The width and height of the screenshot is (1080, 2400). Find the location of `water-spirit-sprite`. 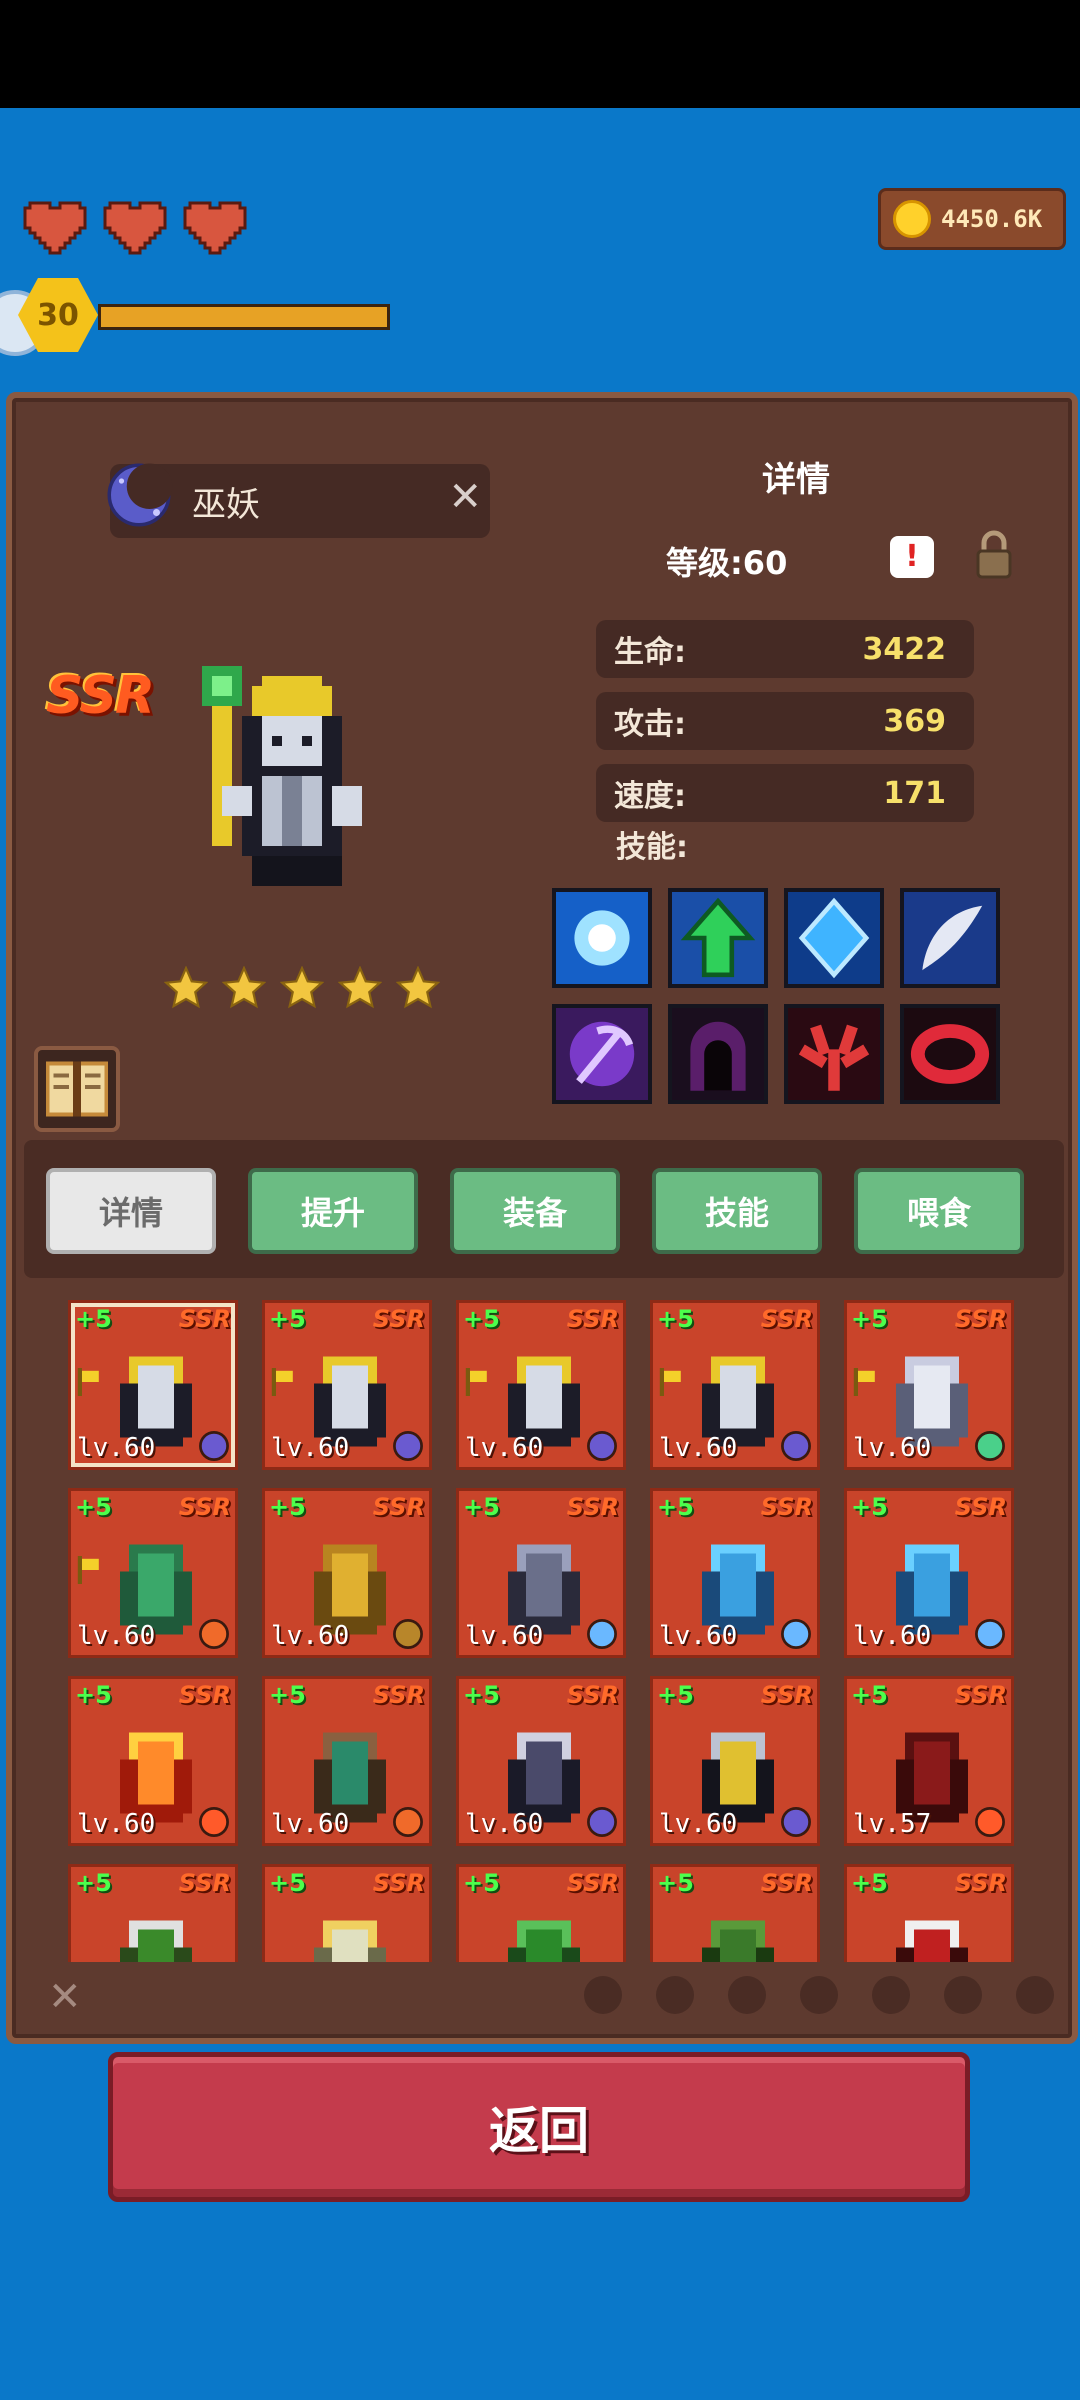

water-spirit-sprite is located at coordinates (738, 1589).